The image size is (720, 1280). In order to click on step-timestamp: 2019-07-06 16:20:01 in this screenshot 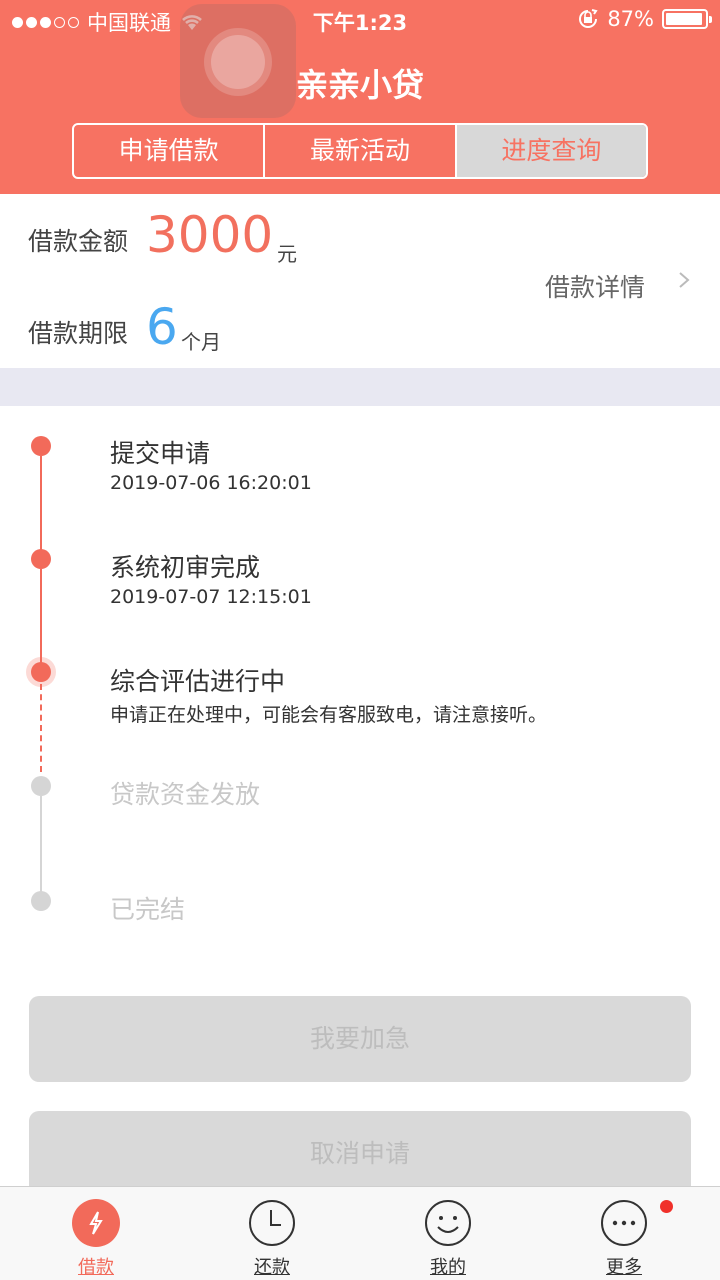, I will do `click(211, 483)`.